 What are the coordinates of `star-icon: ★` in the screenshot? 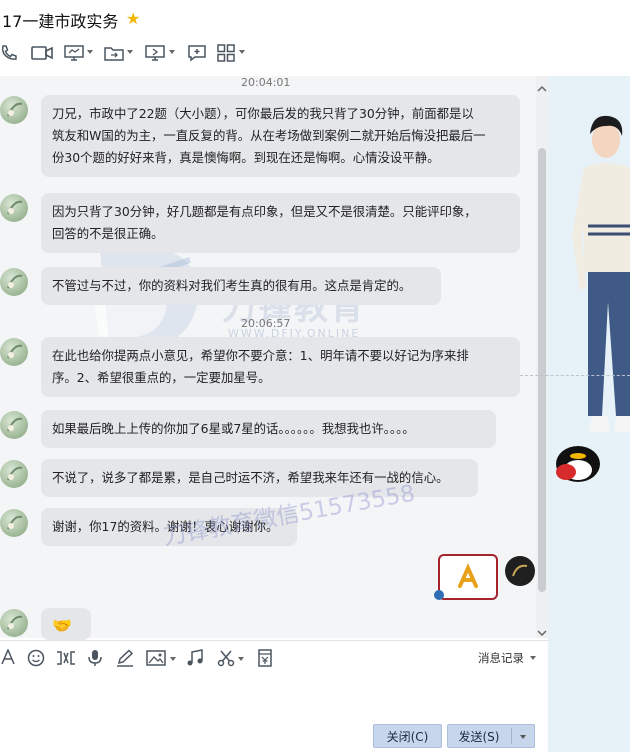 It's located at (133, 18).